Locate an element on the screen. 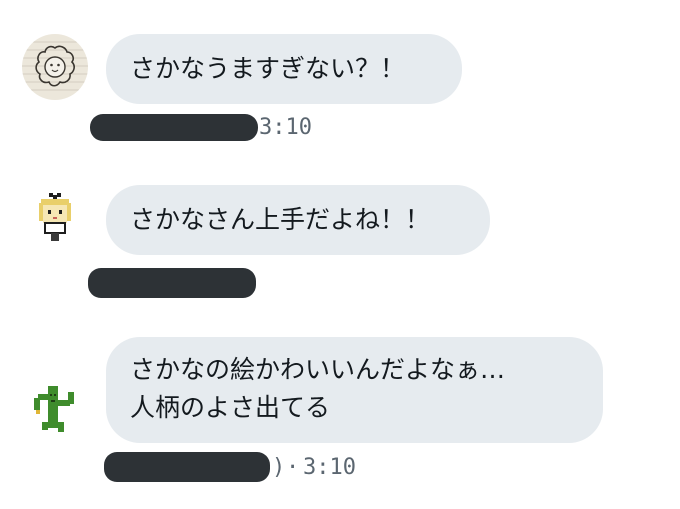 This screenshot has height=509, width=680. pixel-girl-avatar-icon is located at coordinates (55, 218).